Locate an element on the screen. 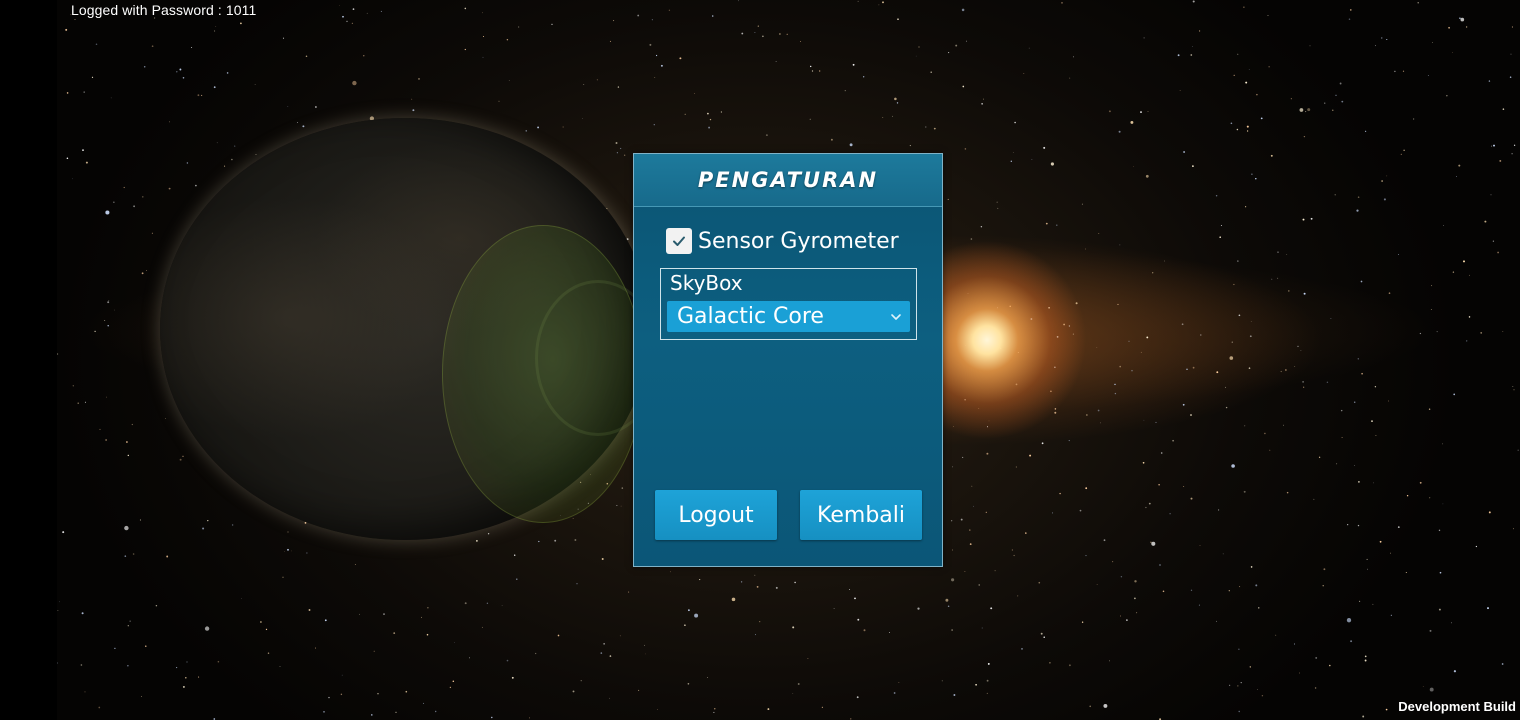 The image size is (1520, 720). checkmark-icon is located at coordinates (679, 241).